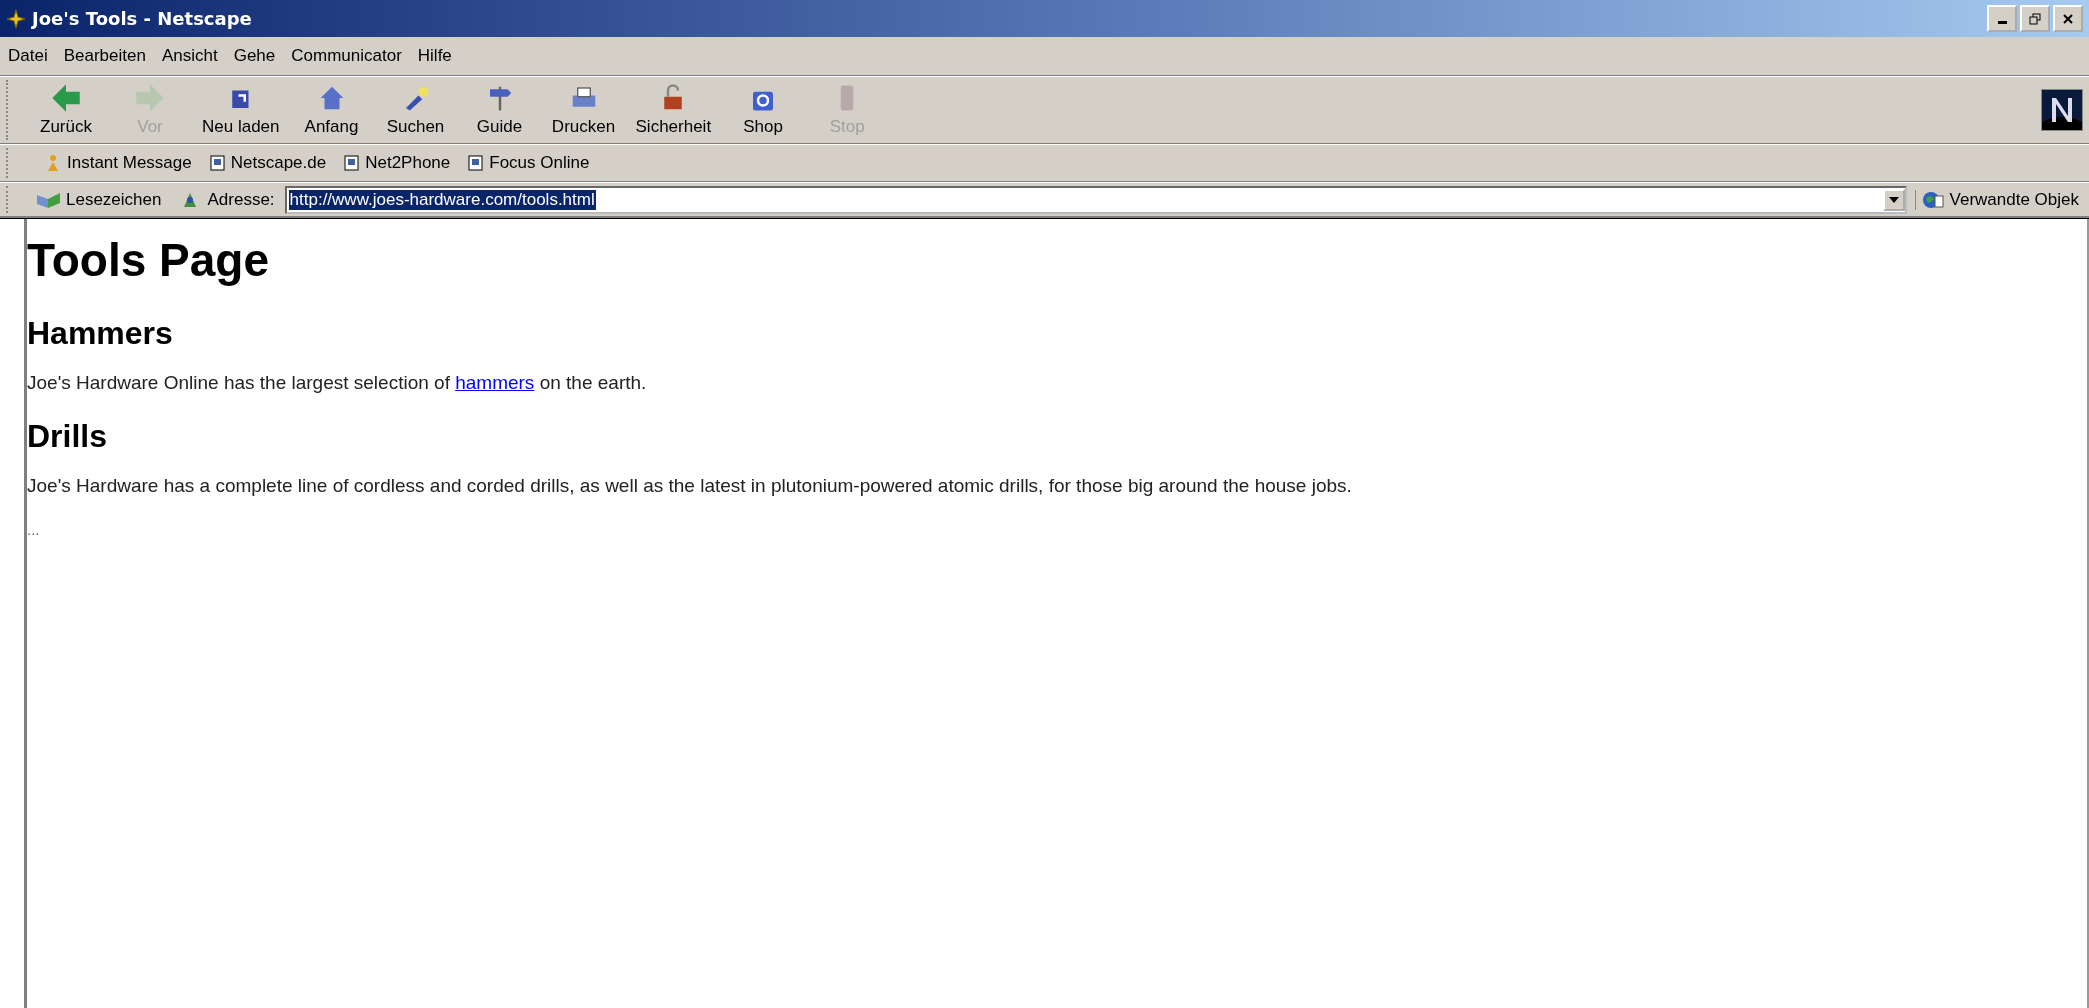 This screenshot has width=2089, height=1008. I want to click on minimize-icon, so click(2002, 22).